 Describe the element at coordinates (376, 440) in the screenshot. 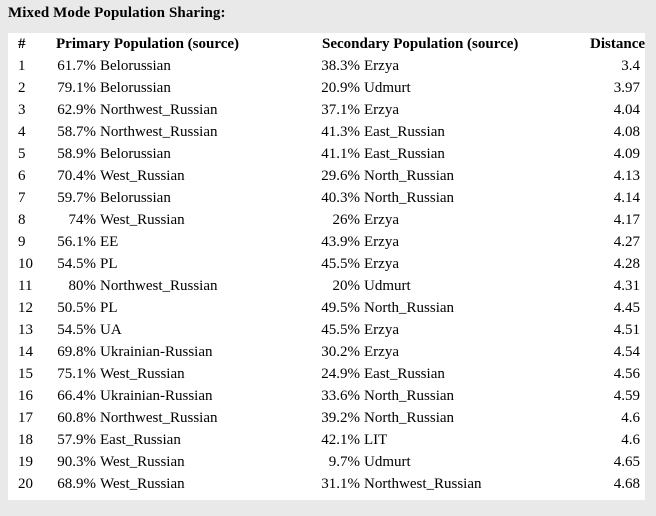

I see `cell-secondary-name: LIT` at that location.